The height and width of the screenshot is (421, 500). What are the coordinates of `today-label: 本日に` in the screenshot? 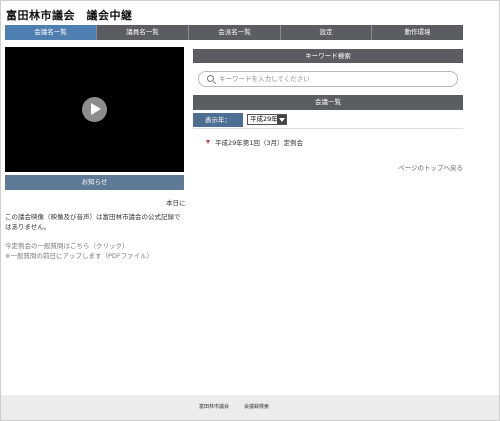 It's located at (176, 203).